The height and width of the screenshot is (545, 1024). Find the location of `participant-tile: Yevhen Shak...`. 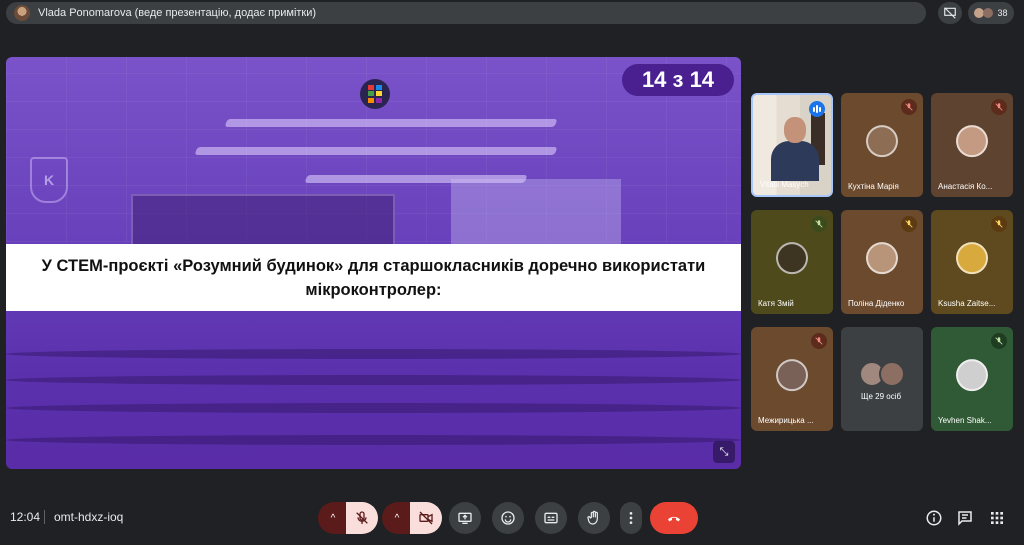

participant-tile: Yevhen Shak... is located at coordinates (972, 379).